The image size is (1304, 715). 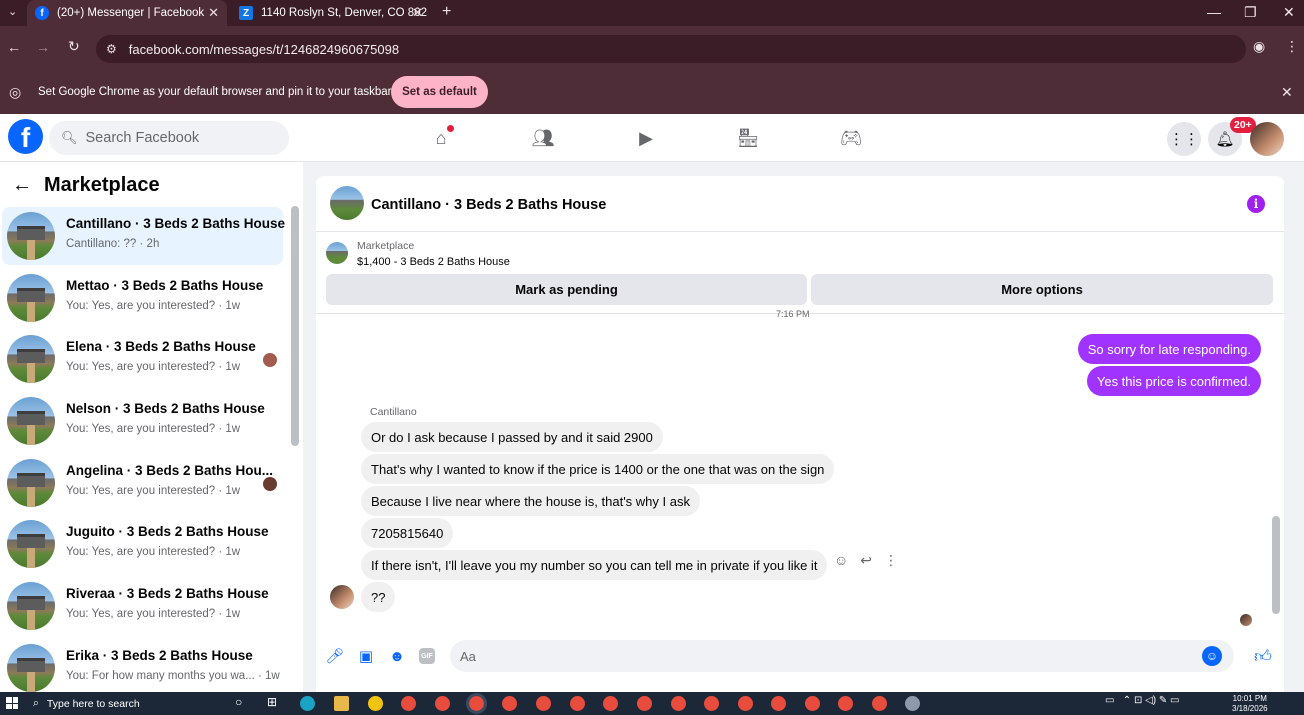 What do you see at coordinates (646, 138) in the screenshot?
I see `video-icon: ▶` at bounding box center [646, 138].